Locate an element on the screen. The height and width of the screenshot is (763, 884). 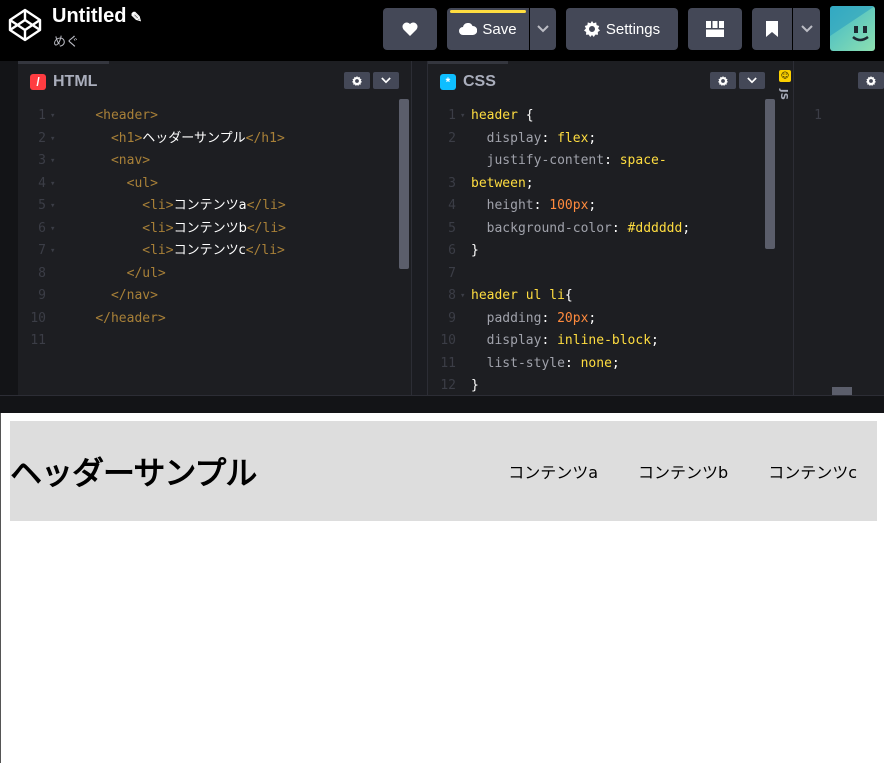
token-sel: header is located at coordinates (494, 115).